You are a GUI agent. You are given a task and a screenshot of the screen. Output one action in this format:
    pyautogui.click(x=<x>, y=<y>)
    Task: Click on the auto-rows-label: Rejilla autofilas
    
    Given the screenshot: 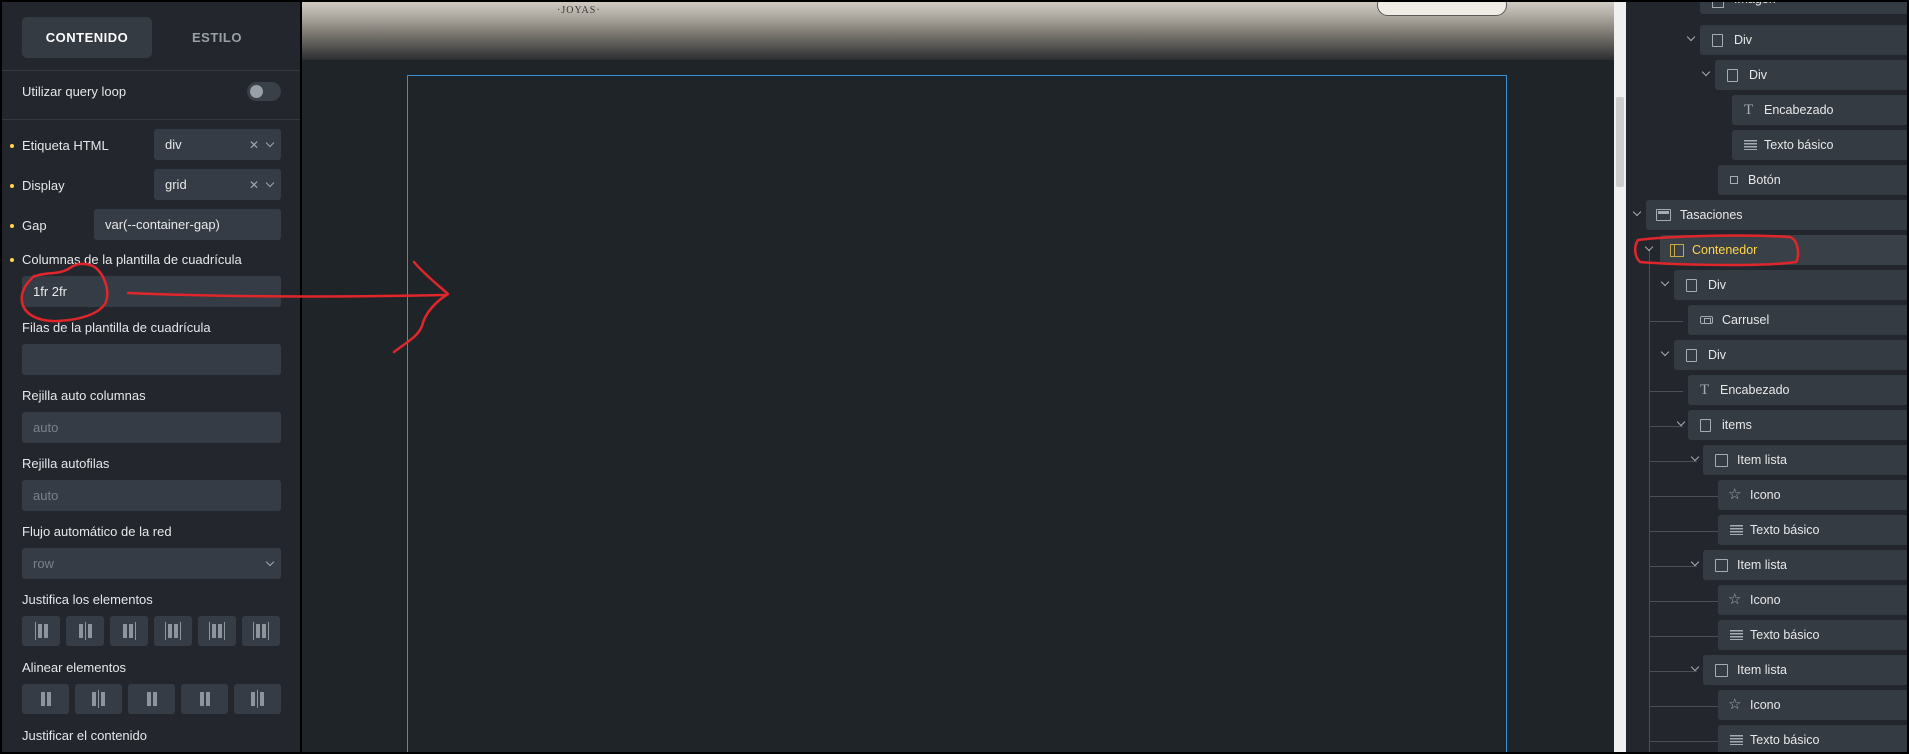 What is the action you would take?
    pyautogui.click(x=66, y=463)
    